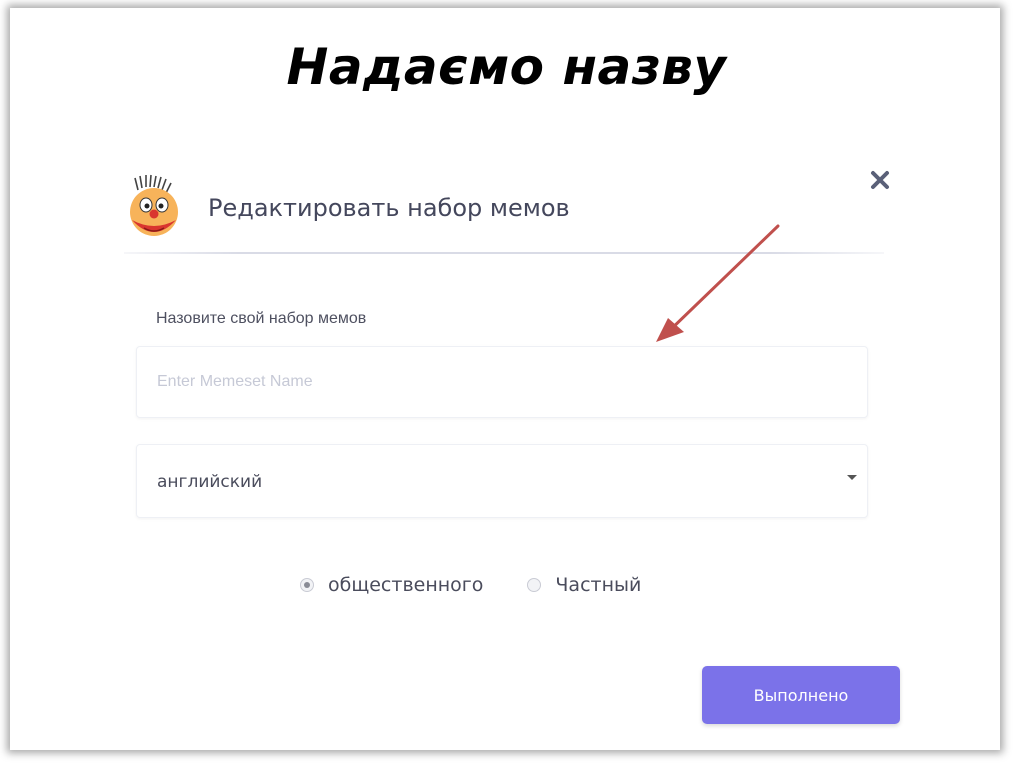 This screenshot has height=764, width=1013. Describe the element at coordinates (506, 67) in the screenshot. I see `slide-title: Надаємо назву` at that location.